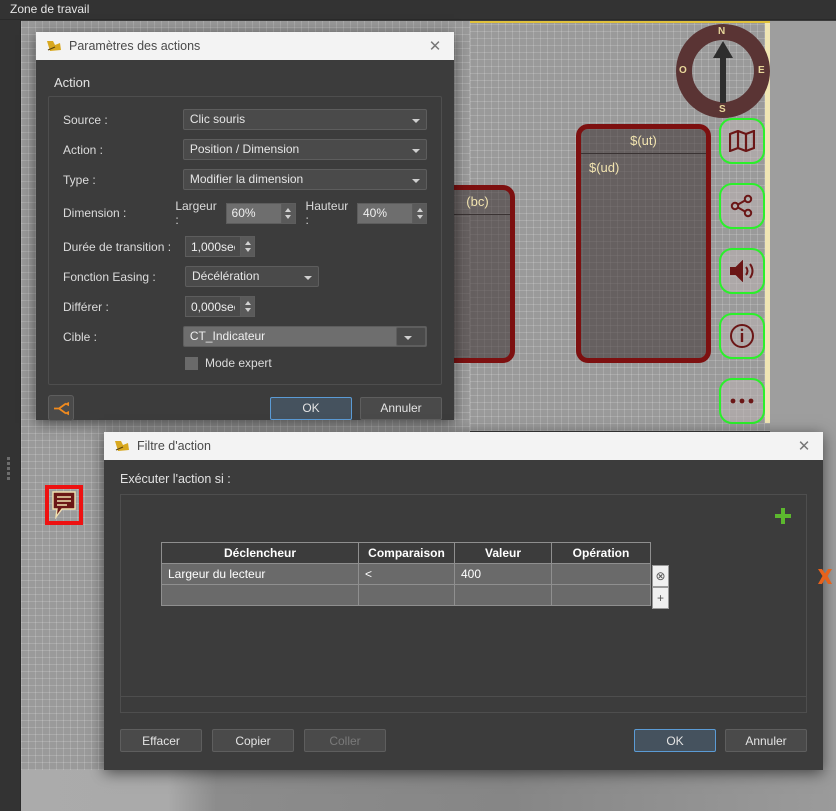 This screenshot has height=811, width=836. I want to click on cell-comparison: <, so click(406, 574).